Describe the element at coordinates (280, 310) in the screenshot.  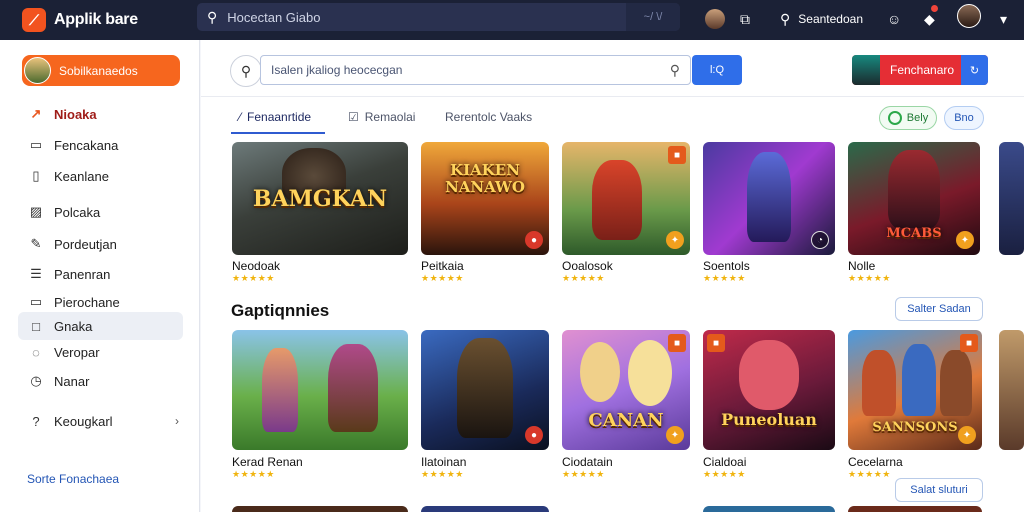
I see `section-title: Gaptiqnnies` at that location.